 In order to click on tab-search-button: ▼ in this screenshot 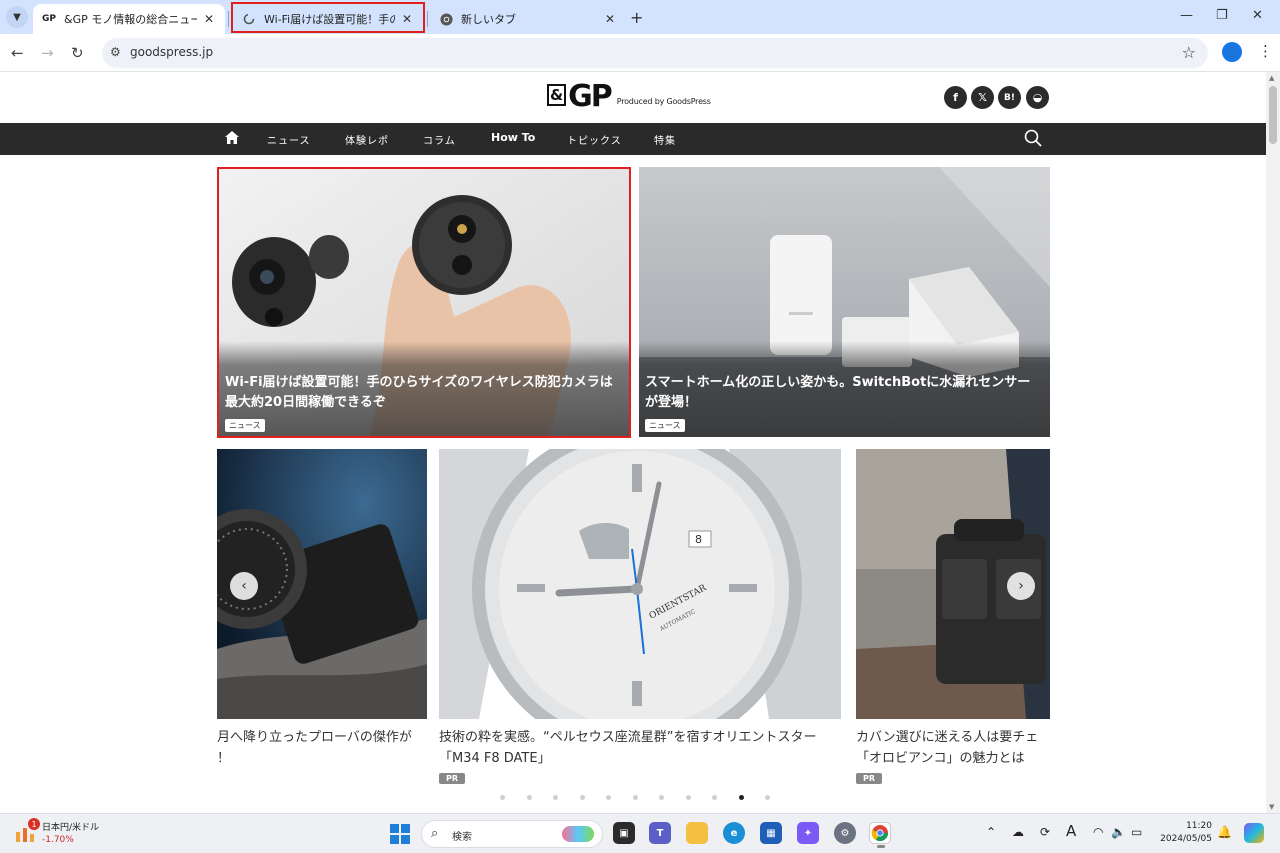, I will do `click(17, 17)`.